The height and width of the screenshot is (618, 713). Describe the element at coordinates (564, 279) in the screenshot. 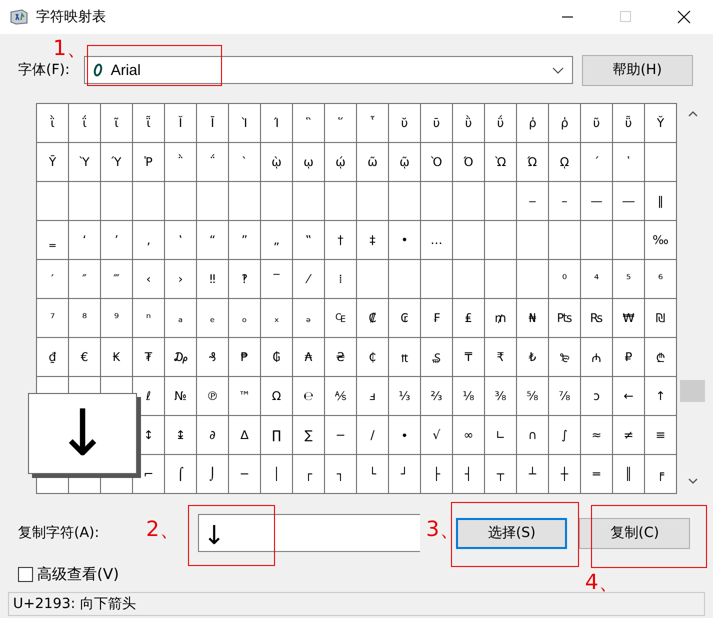

I see `character-cell: ⁰` at that location.